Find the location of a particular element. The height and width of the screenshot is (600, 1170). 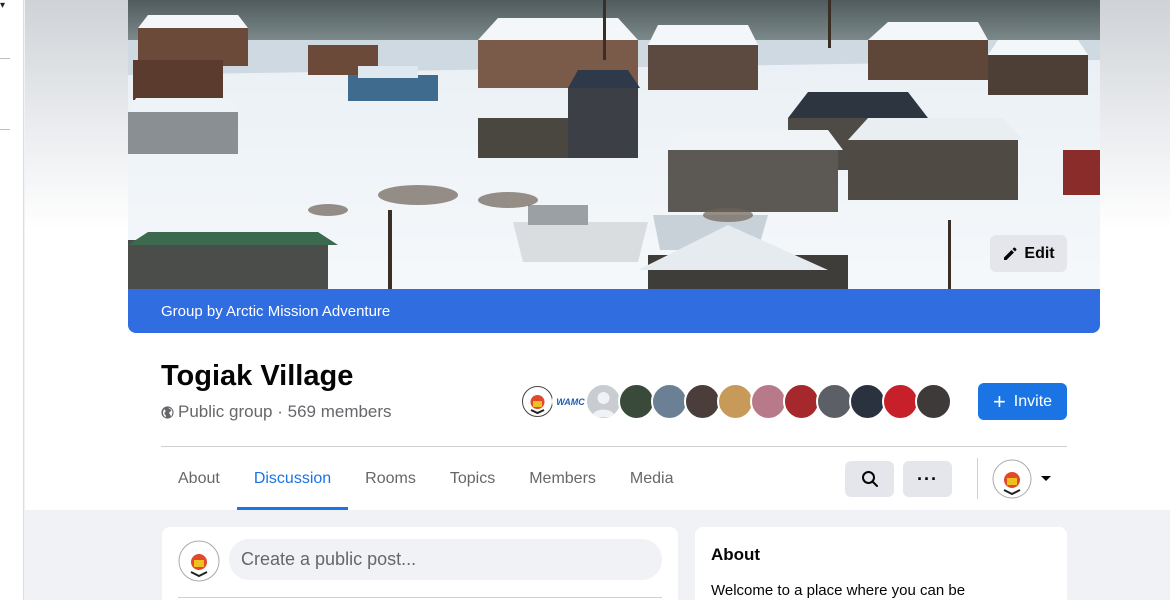

composer-divider is located at coordinates (420, 597).